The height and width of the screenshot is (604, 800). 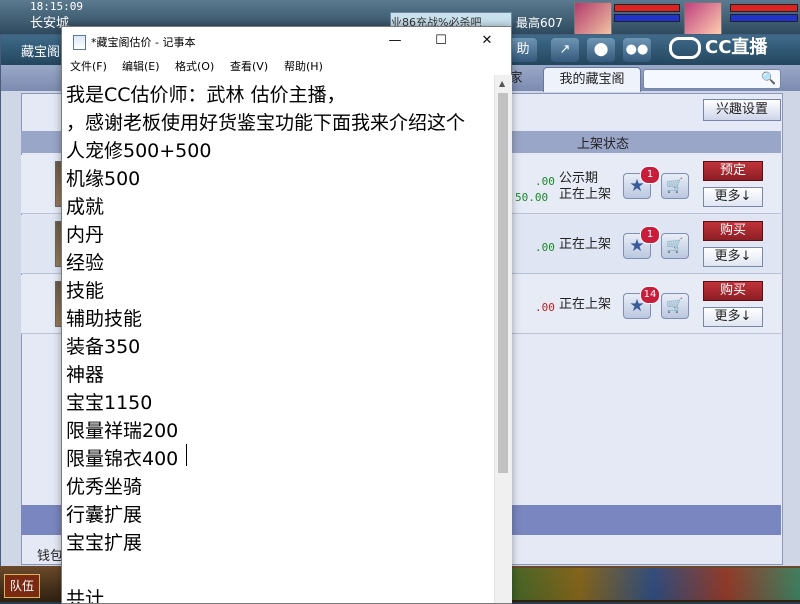 I want to click on text-line: 成就, so click(x=85, y=207).